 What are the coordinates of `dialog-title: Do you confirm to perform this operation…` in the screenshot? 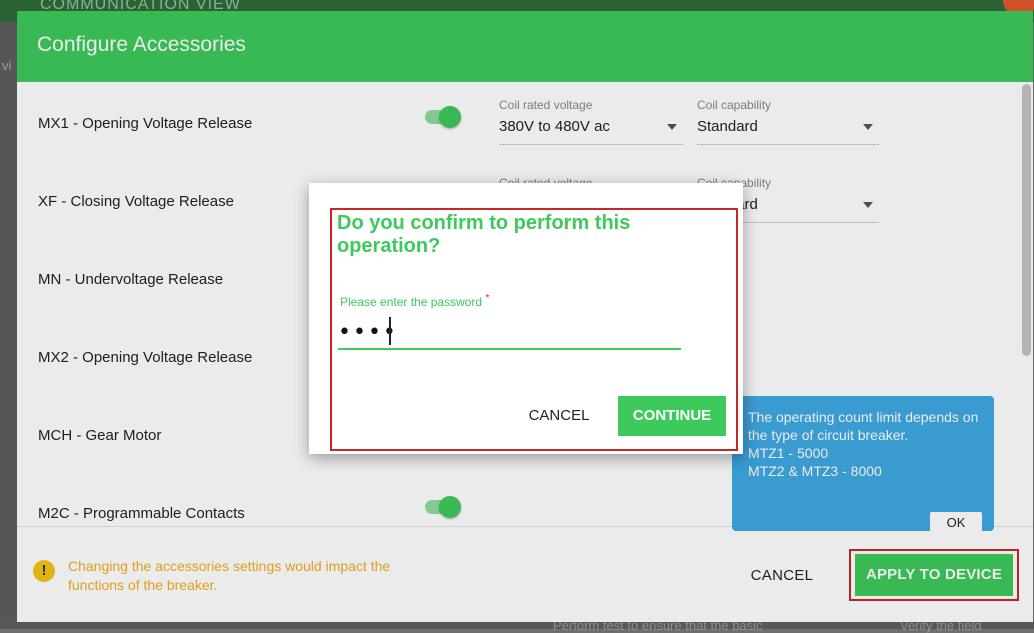 It's located at (484, 234).